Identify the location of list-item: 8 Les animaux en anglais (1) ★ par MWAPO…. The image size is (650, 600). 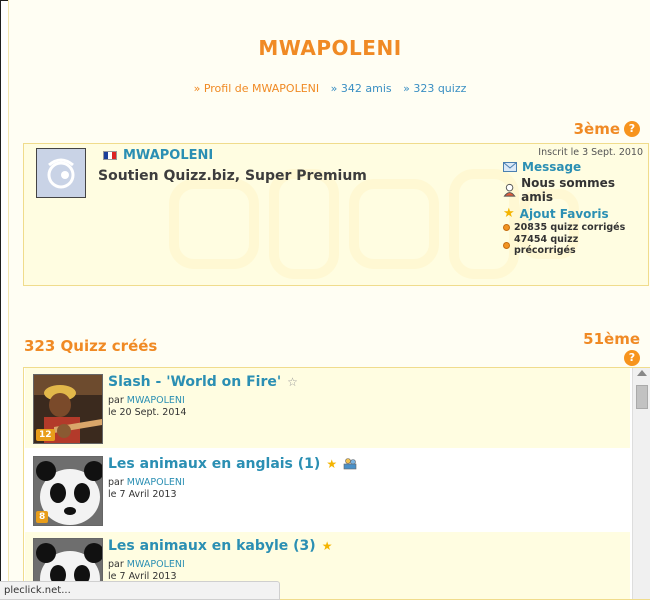
(327, 490).